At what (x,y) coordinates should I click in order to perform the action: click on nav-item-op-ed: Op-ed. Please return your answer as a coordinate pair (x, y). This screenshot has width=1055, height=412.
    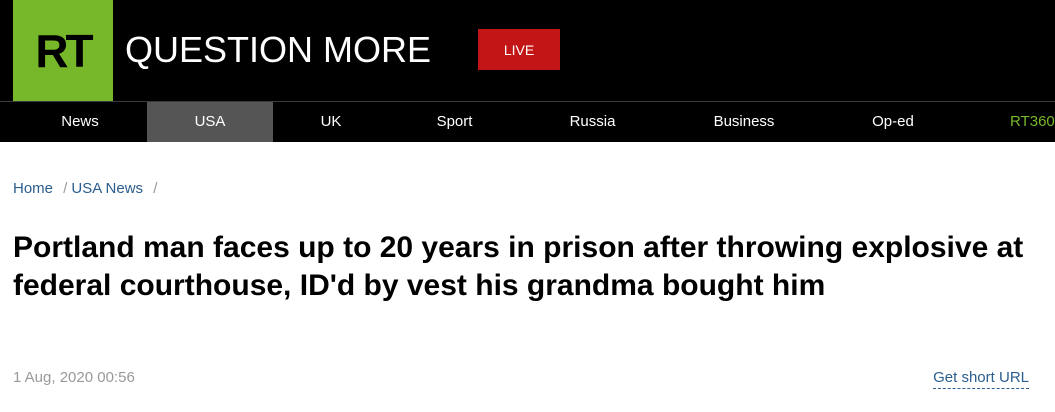
    Looking at the image, I should click on (893, 122).